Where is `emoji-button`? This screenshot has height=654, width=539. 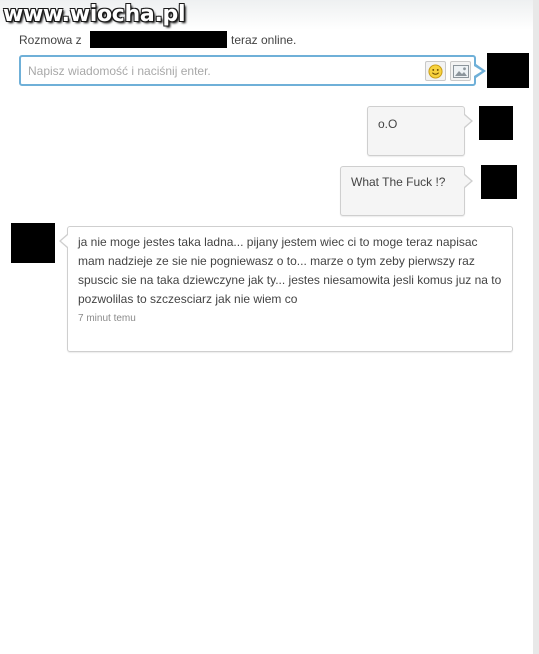
emoji-button is located at coordinates (435, 71).